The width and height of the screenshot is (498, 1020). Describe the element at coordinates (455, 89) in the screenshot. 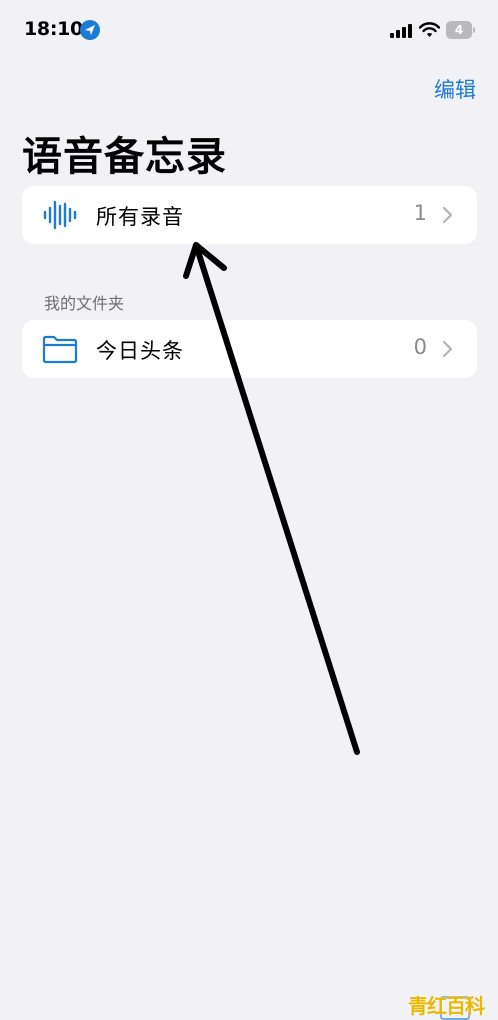

I see `edit-button: 编辑` at that location.